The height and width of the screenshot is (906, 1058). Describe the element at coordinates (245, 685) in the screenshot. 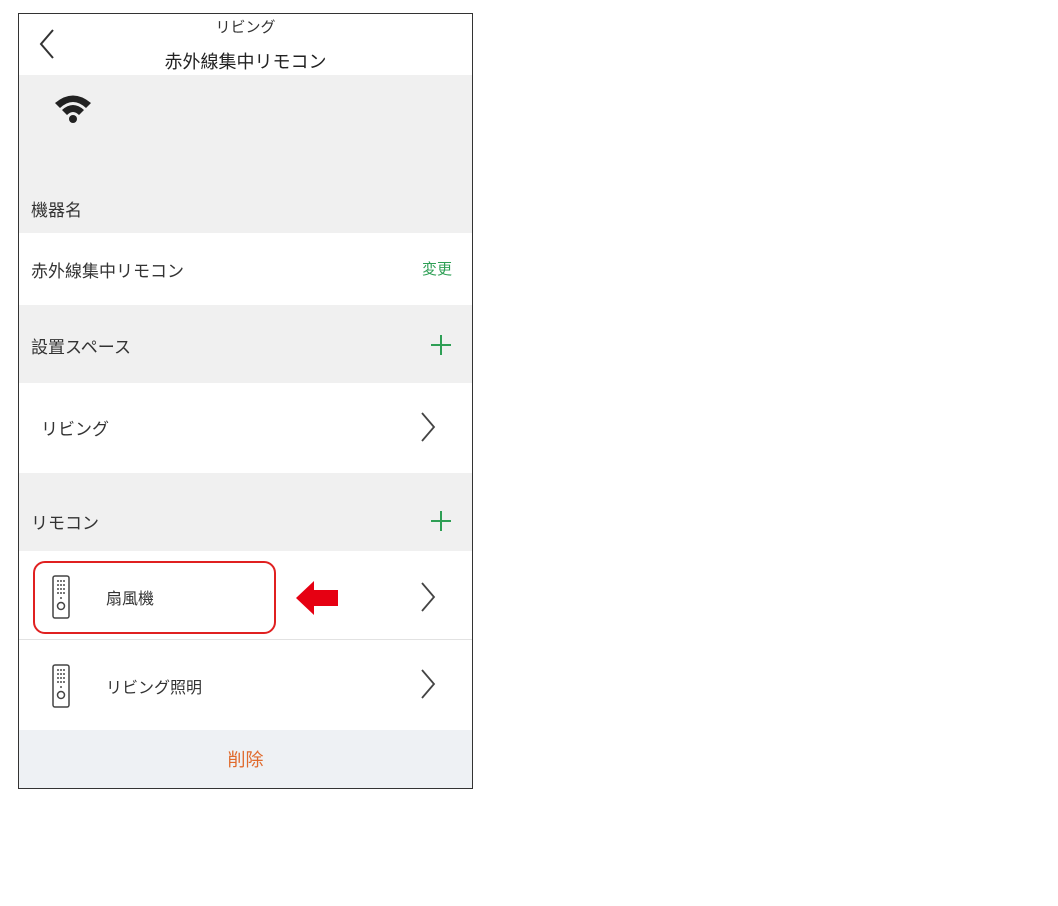

I see `remote-row-living-light: リビング照明` at that location.